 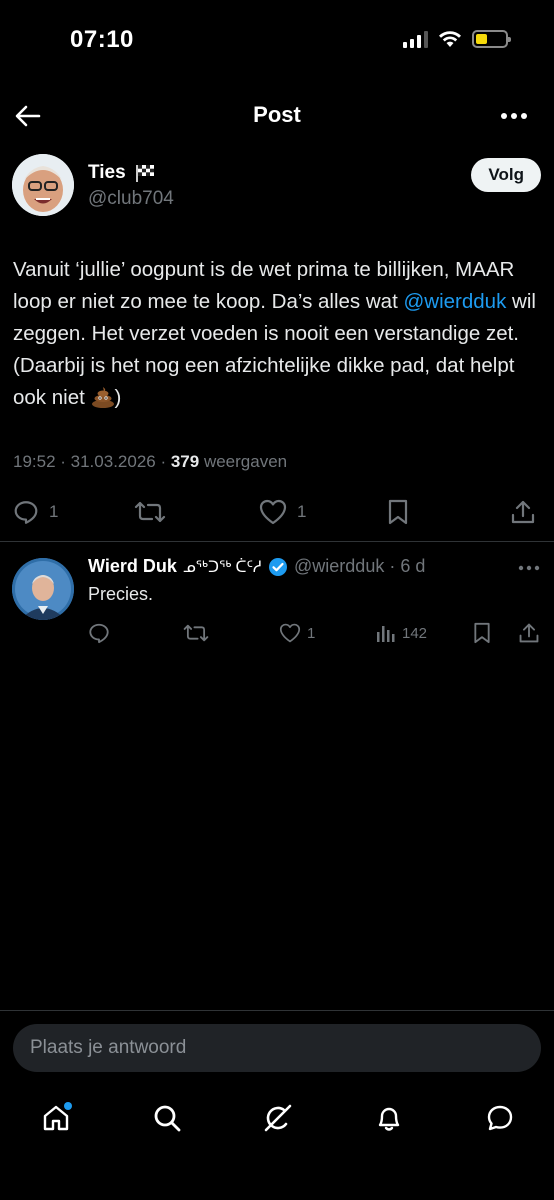 I want to click on post-text-part-3: ), so click(x=118, y=397).